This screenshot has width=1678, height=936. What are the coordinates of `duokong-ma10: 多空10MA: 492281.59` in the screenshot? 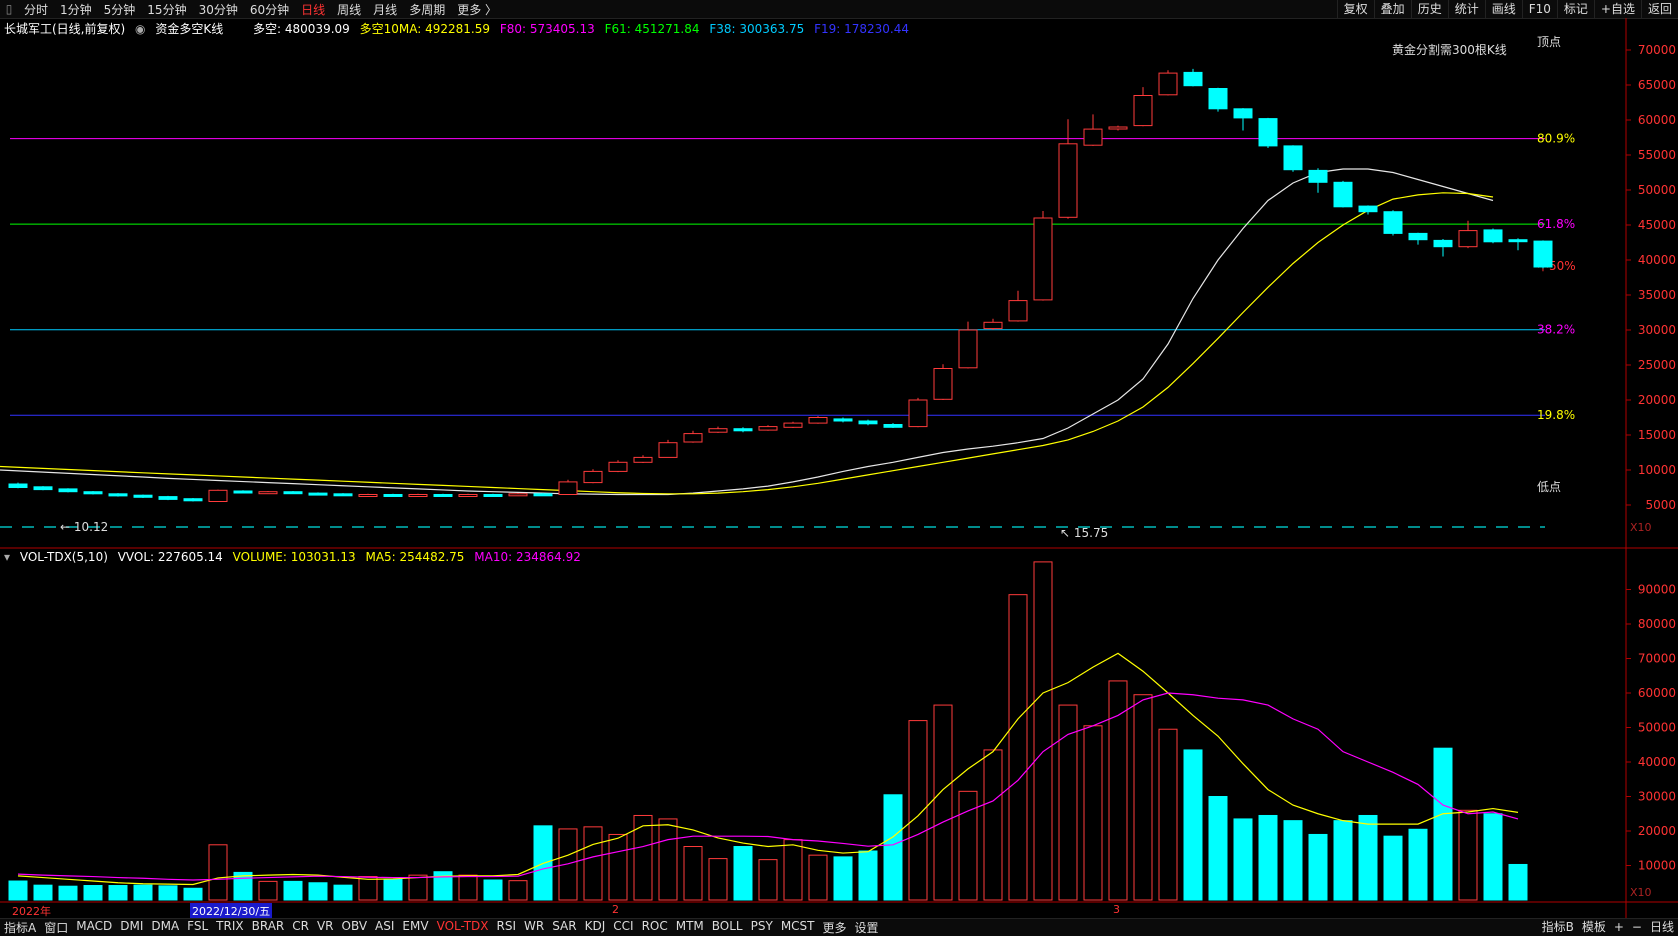 It's located at (424, 29).